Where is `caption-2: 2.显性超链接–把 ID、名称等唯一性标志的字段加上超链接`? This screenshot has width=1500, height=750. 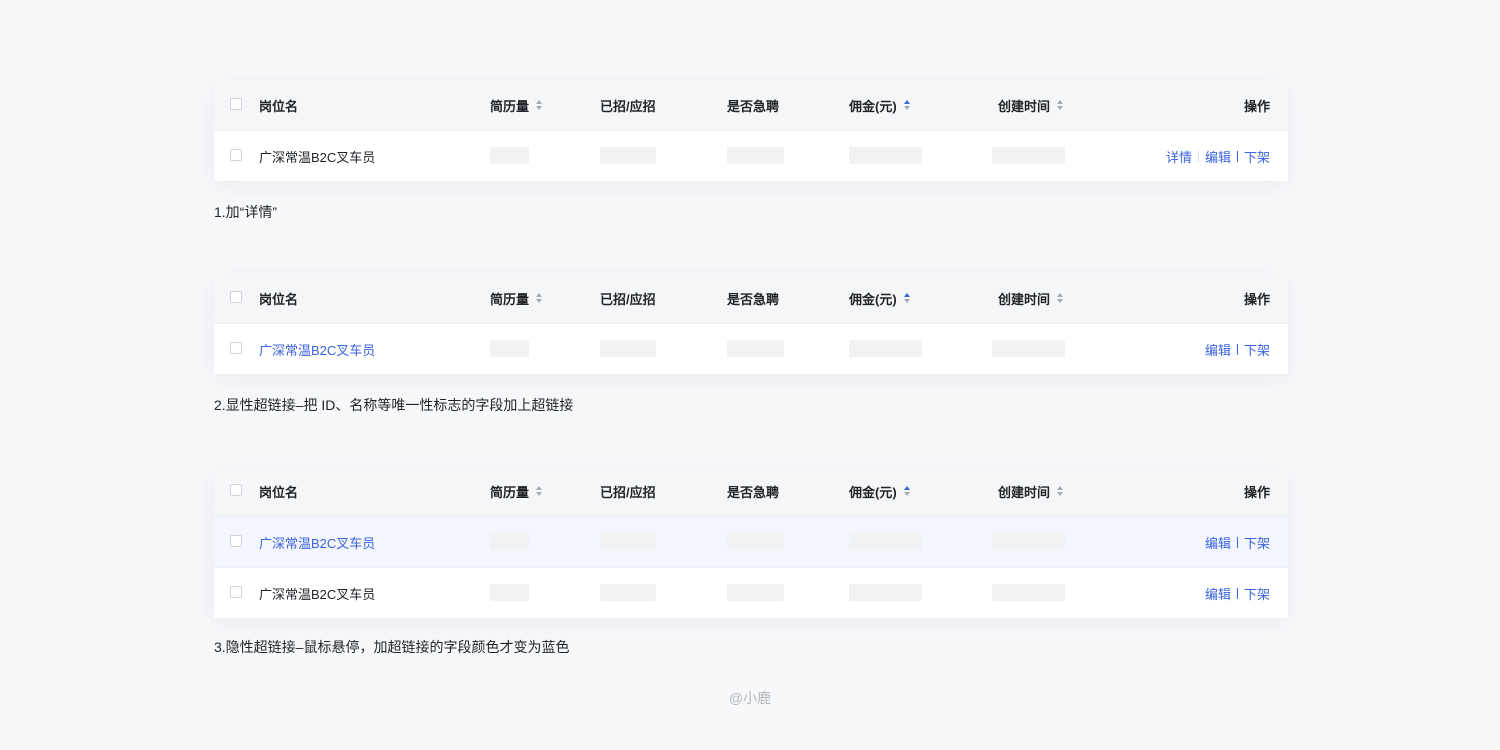 caption-2: 2.显性超链接–把 ID、名称等唯一性标志的字段加上超链接 is located at coordinates (394, 405).